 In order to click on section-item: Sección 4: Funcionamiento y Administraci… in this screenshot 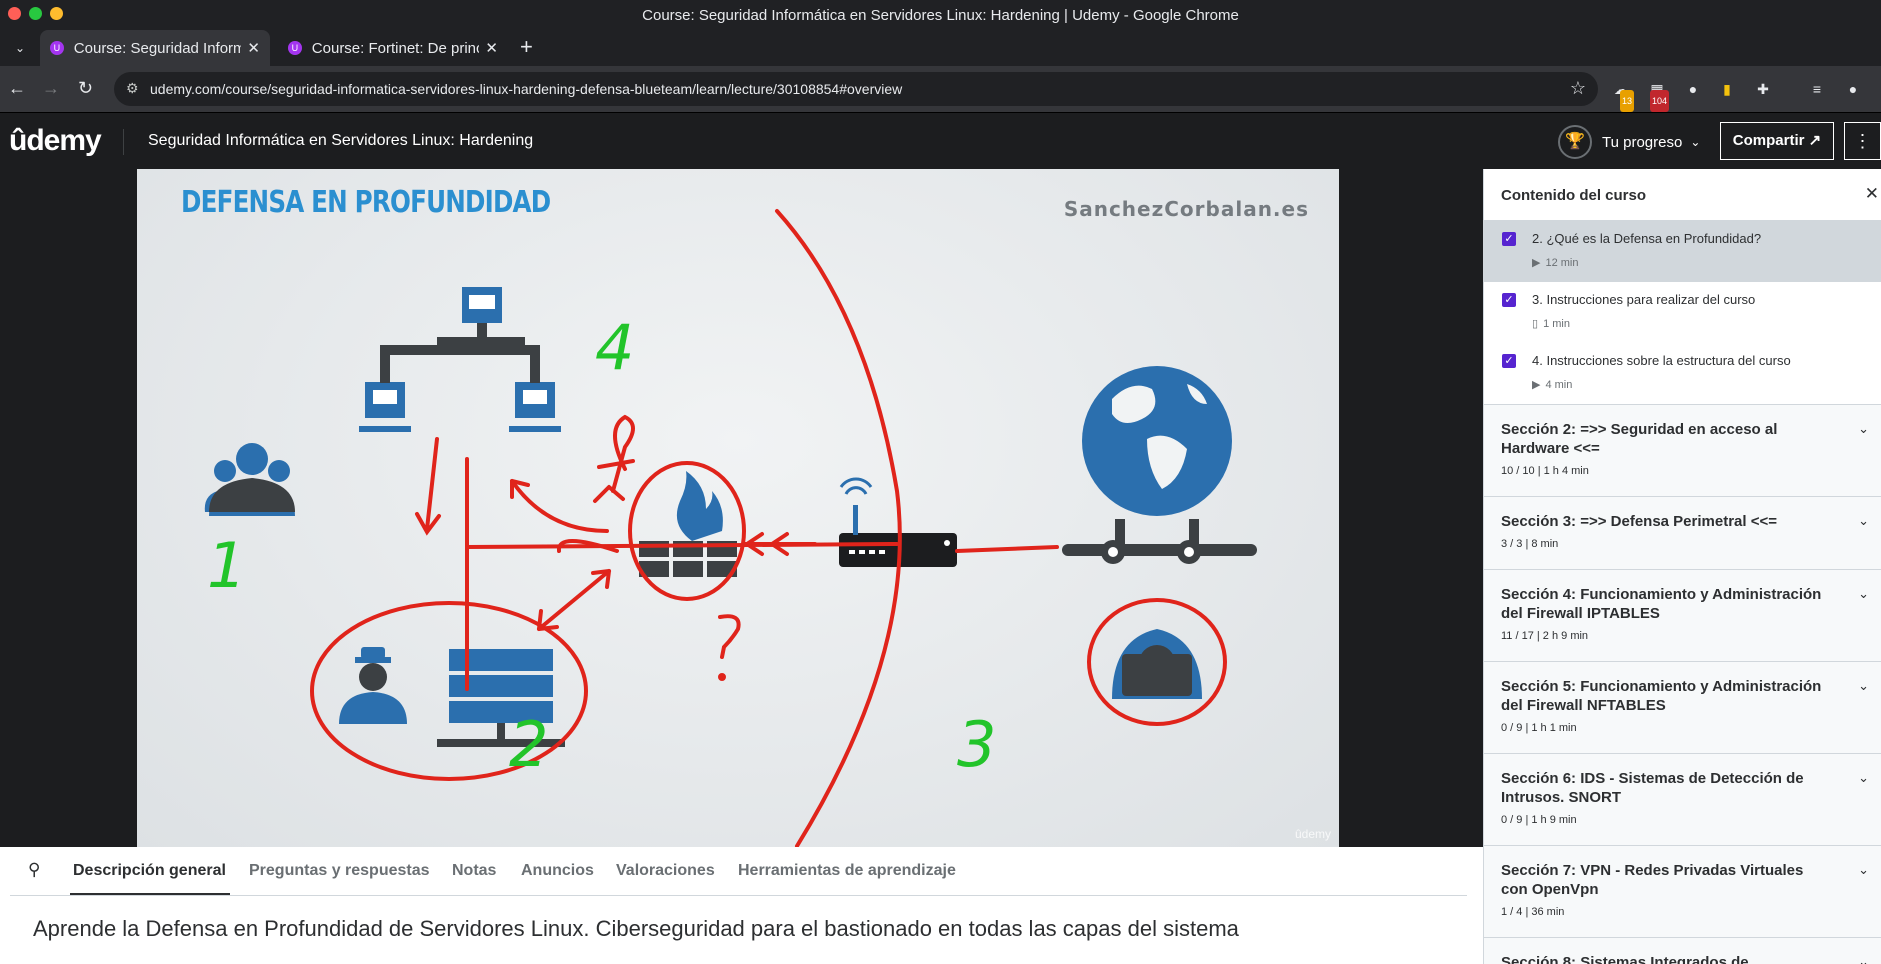, I will do `click(1682, 615)`.